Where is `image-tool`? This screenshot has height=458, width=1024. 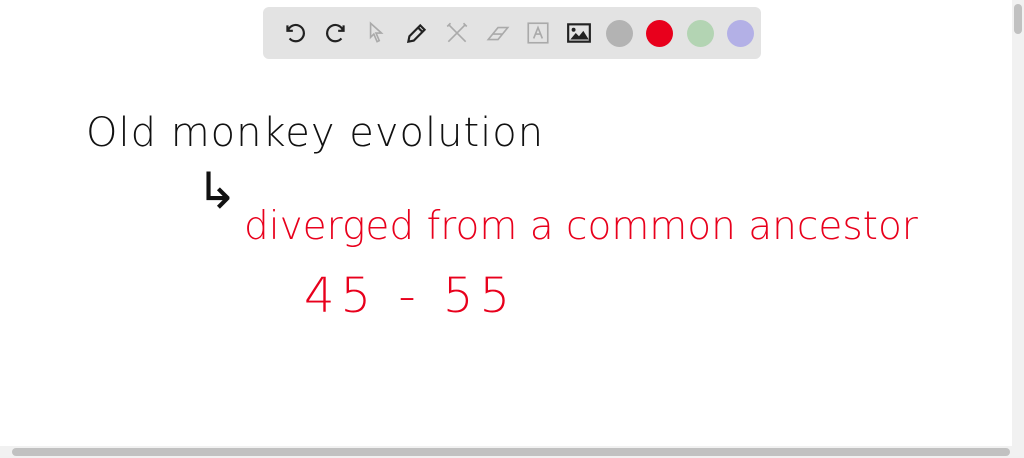 image-tool is located at coordinates (579, 33).